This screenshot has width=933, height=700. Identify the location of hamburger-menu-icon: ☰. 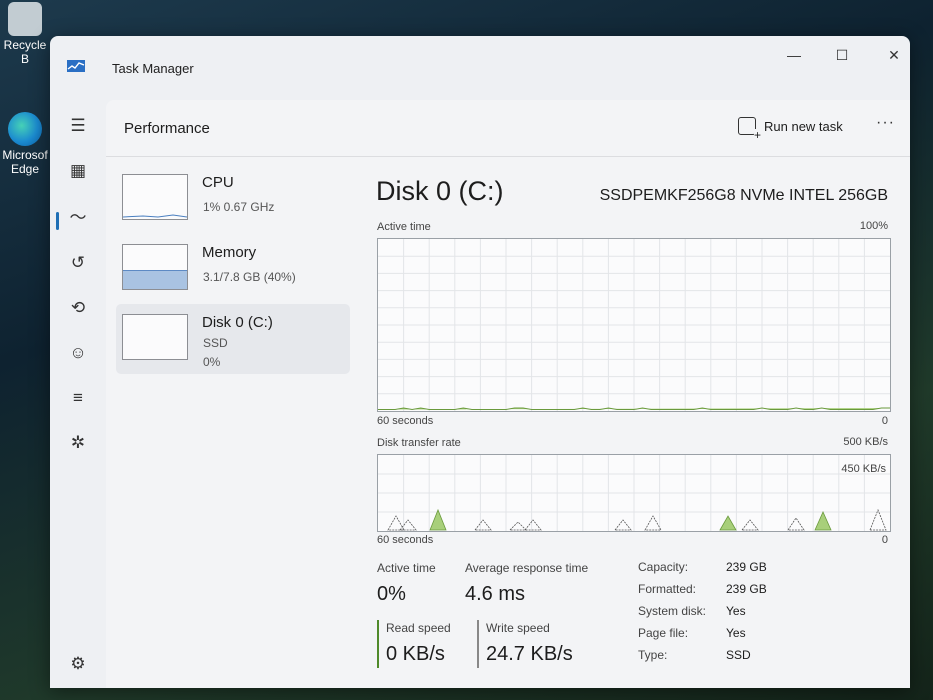
(78, 126).